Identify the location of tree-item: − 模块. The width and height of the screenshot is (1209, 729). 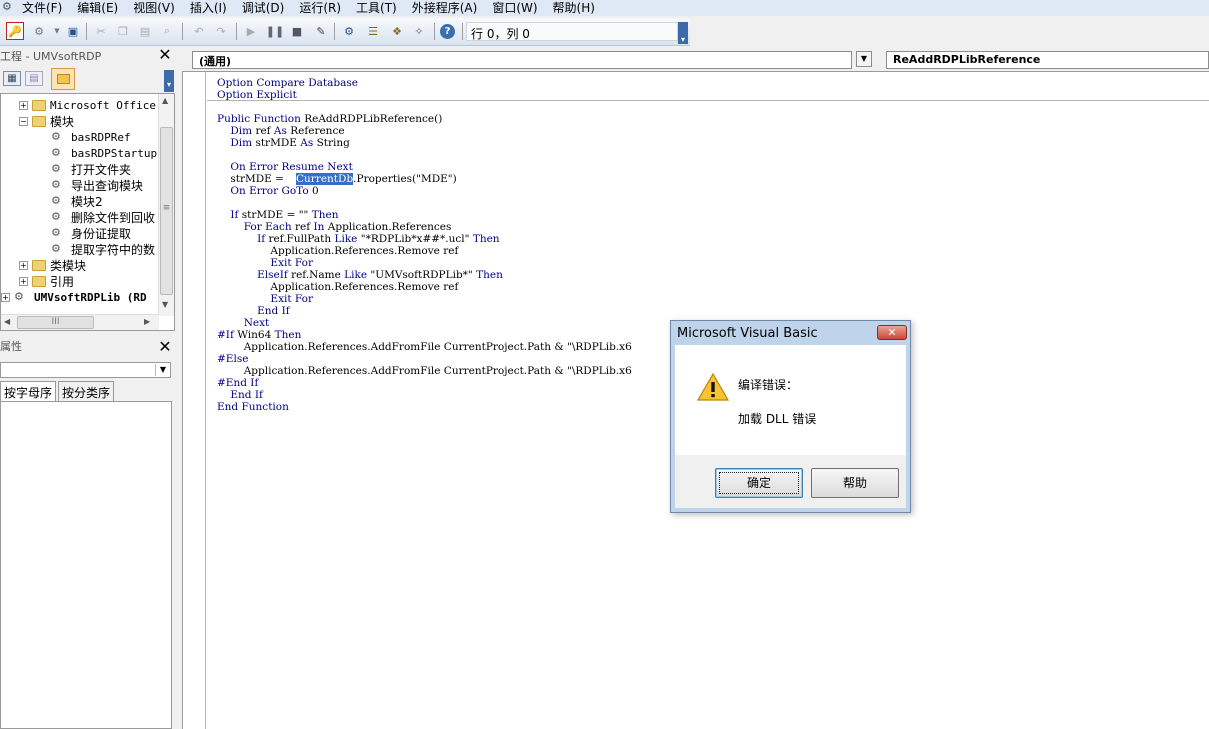
(46, 121).